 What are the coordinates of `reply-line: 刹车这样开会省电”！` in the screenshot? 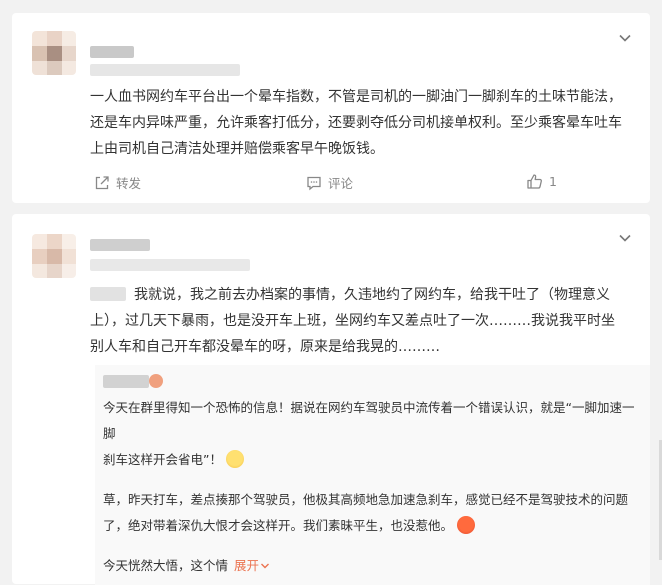 It's located at (373, 460).